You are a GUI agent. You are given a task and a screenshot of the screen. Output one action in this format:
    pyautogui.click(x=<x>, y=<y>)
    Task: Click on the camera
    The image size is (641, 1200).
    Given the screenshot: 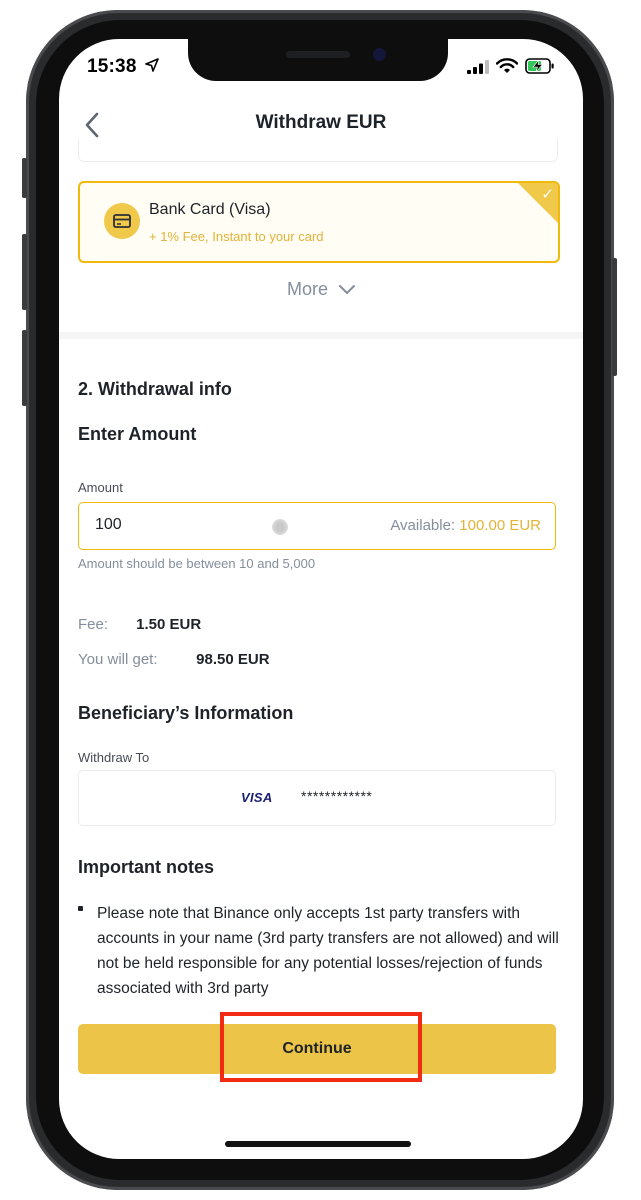 What is the action you would take?
    pyautogui.click(x=379, y=54)
    